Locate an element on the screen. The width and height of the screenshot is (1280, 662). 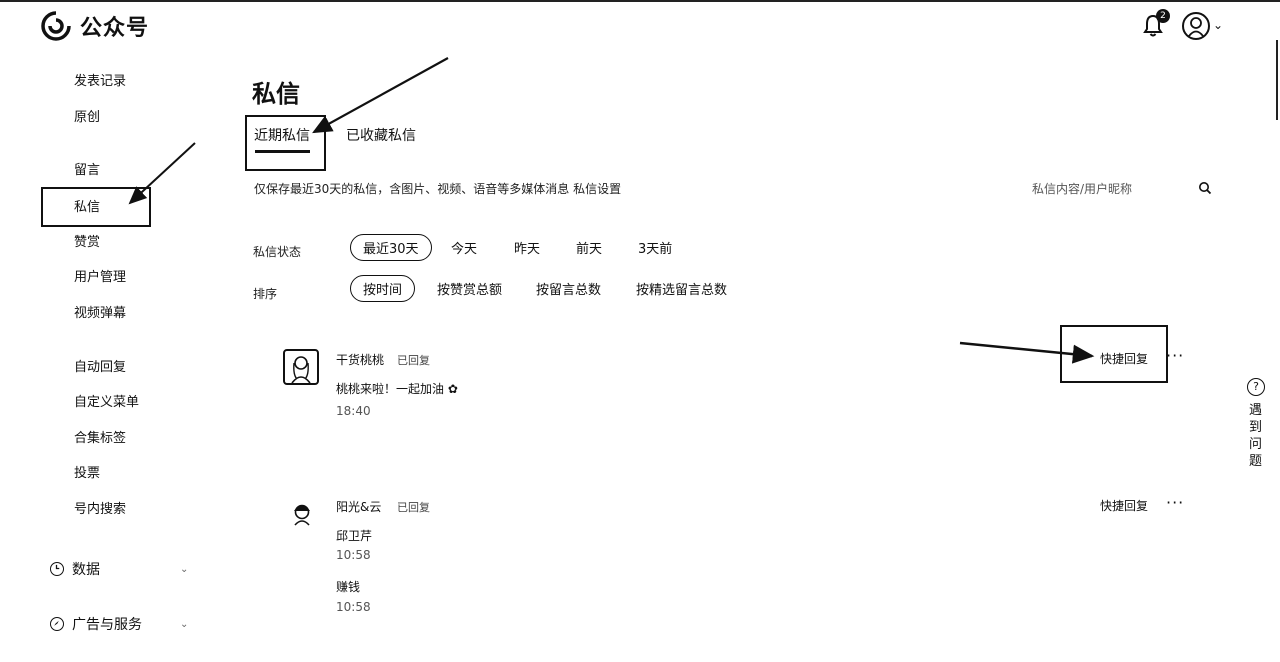
sort-by-time: 按时间 is located at coordinates (383, 288).